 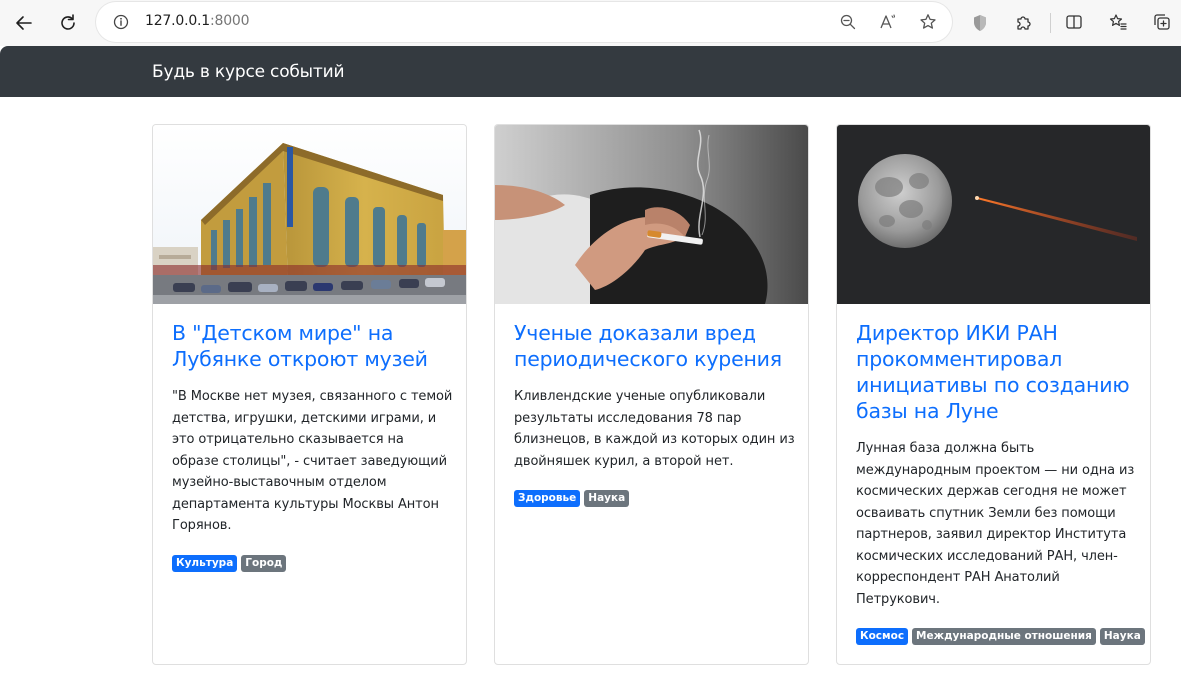 What do you see at coordinates (1074, 22) in the screenshot?
I see `split-screen-icon` at bounding box center [1074, 22].